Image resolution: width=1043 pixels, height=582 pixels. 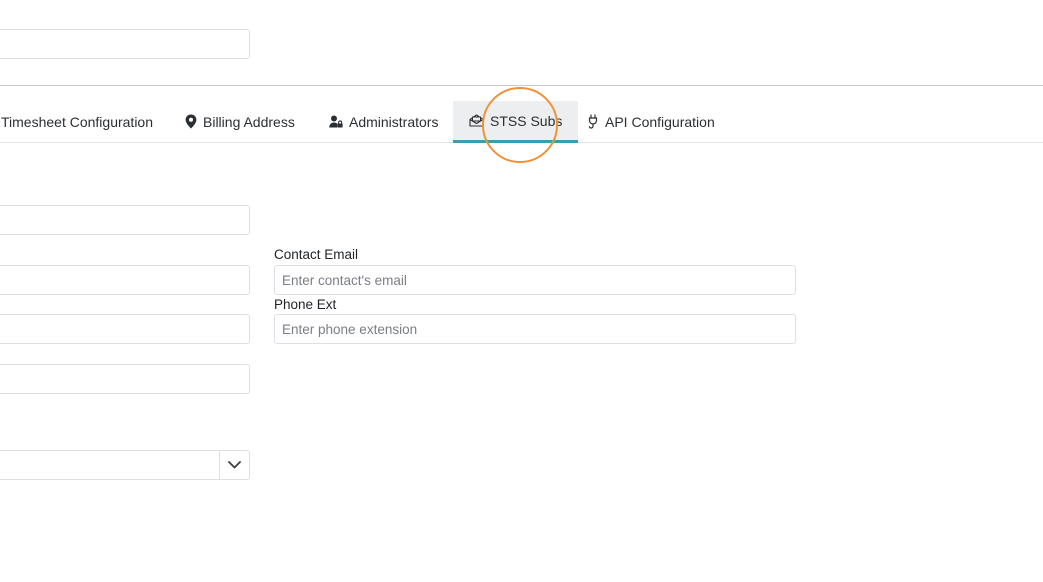 What do you see at coordinates (526, 120) in the screenshot?
I see `tab-label: STSS Subs` at bounding box center [526, 120].